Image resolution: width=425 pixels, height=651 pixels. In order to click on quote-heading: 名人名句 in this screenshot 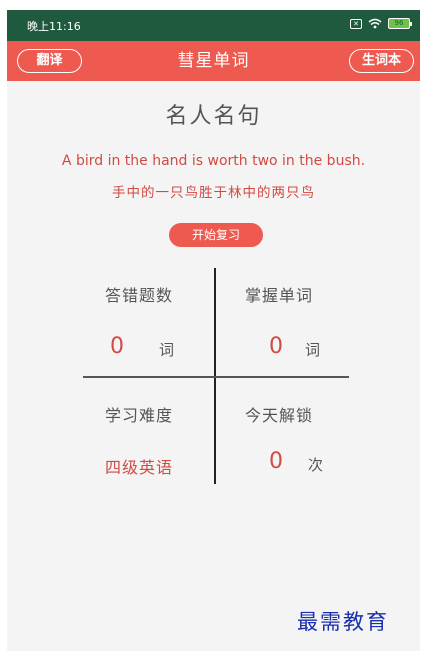, I will do `click(213, 116)`.